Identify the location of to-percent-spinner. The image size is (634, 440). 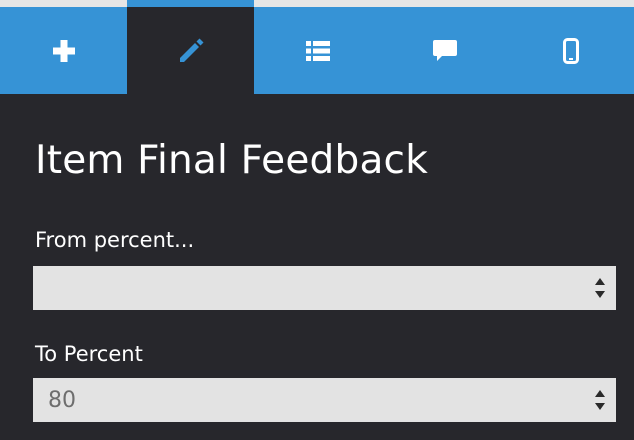
(600, 400).